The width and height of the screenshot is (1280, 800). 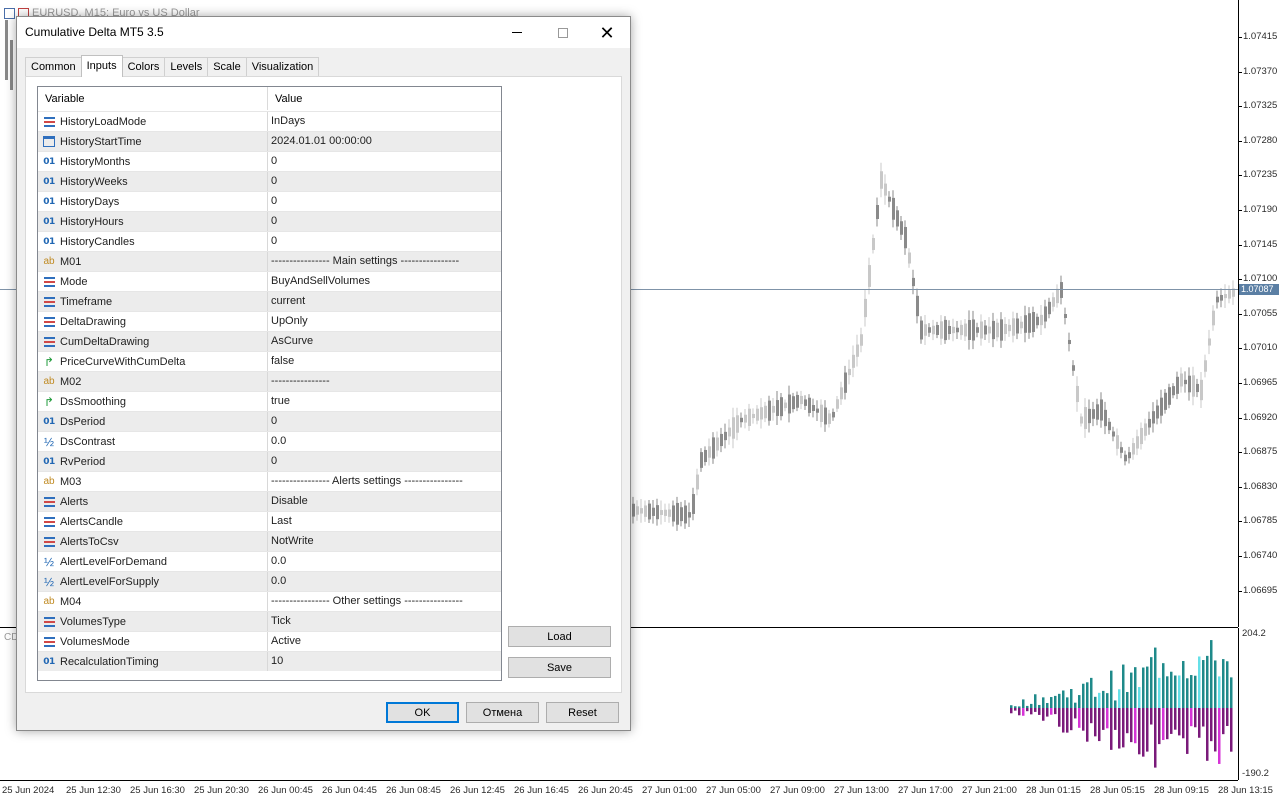 What do you see at coordinates (153, 301) in the screenshot?
I see `parameter-name-cell: Timeframe` at bounding box center [153, 301].